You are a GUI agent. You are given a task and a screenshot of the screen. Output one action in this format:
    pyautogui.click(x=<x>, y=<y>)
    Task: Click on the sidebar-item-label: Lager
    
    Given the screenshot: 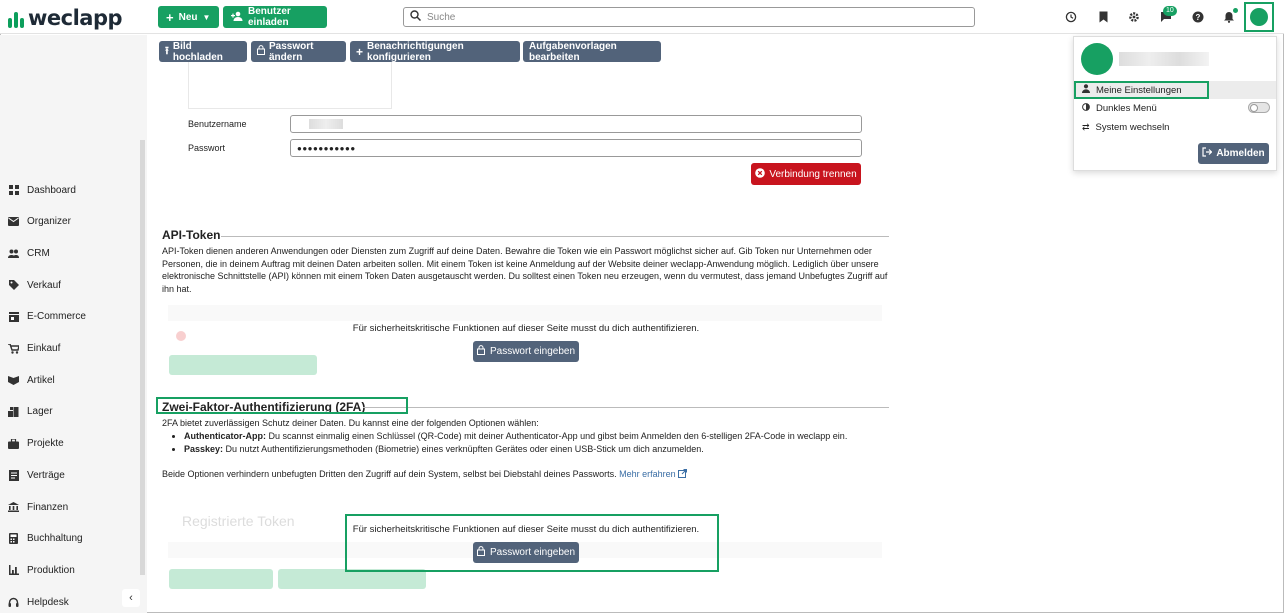 What is the action you would take?
    pyautogui.click(x=40, y=412)
    